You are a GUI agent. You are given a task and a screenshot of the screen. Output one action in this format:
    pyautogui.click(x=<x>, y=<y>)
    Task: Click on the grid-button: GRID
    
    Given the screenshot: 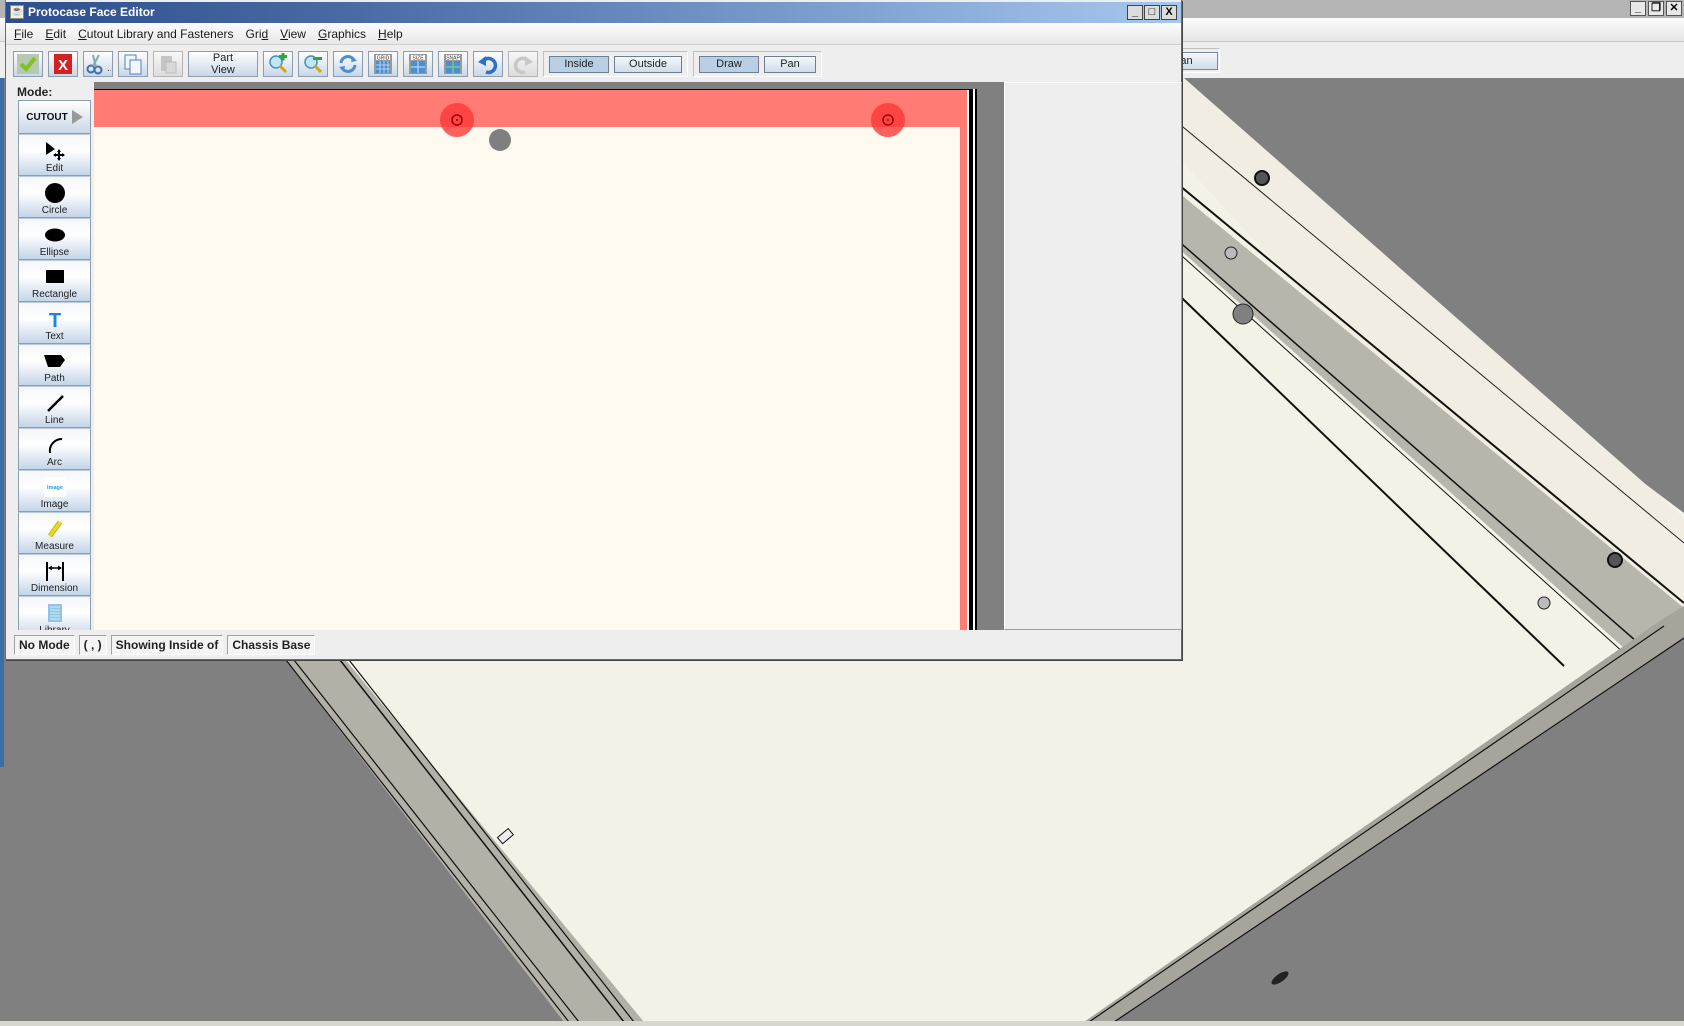 What is the action you would take?
    pyautogui.click(x=383, y=64)
    